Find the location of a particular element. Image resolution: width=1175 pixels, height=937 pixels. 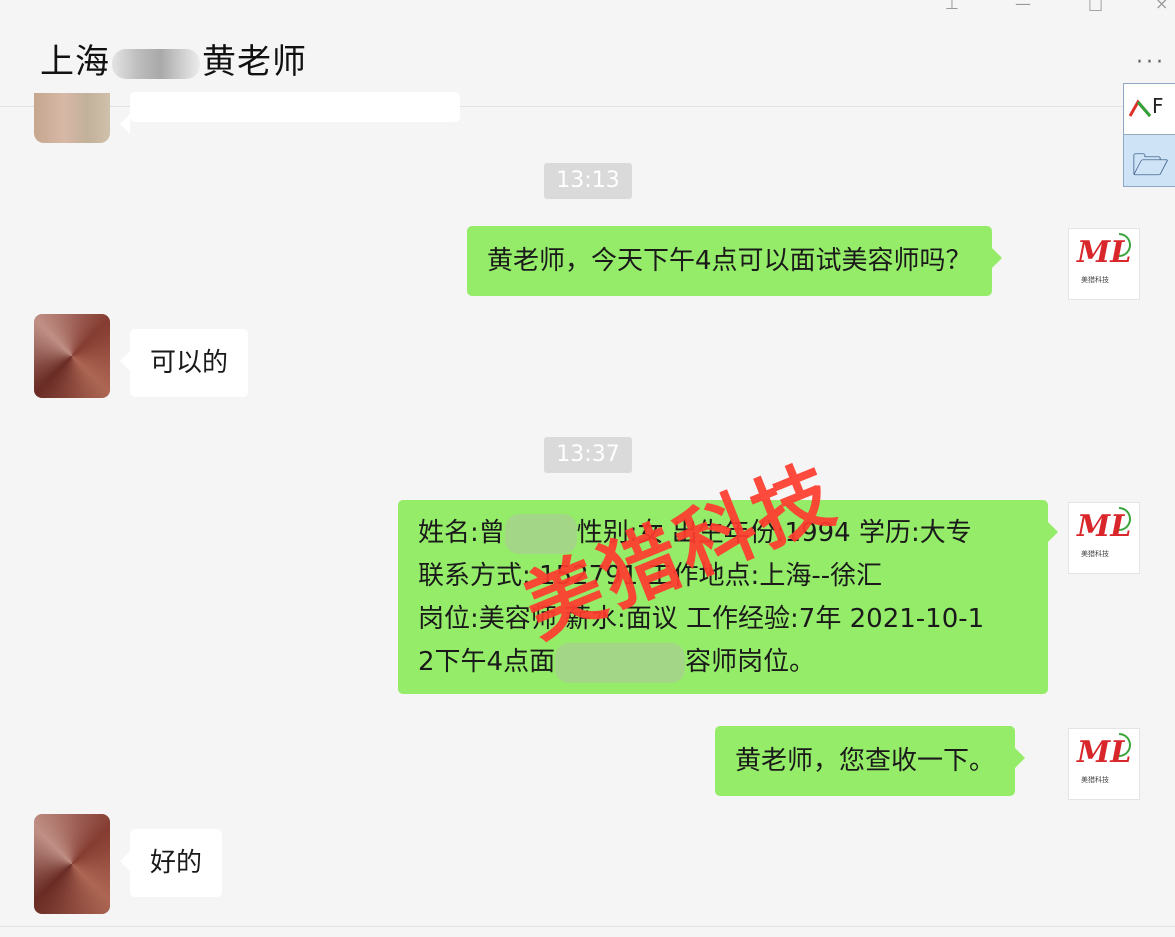

side-toolbar: F 🗁 is located at coordinates (1149, 135).